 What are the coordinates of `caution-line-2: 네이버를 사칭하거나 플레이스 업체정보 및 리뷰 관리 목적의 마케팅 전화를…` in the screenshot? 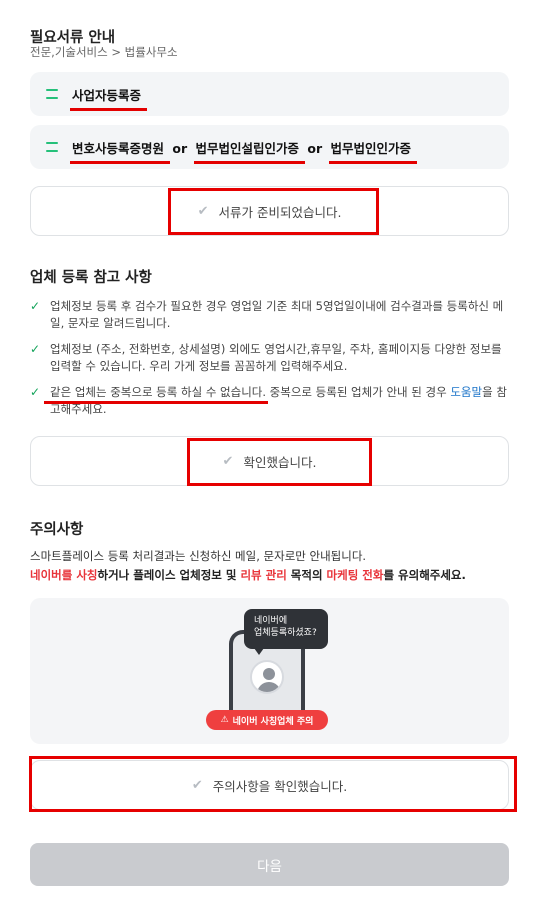 It's located at (248, 575).